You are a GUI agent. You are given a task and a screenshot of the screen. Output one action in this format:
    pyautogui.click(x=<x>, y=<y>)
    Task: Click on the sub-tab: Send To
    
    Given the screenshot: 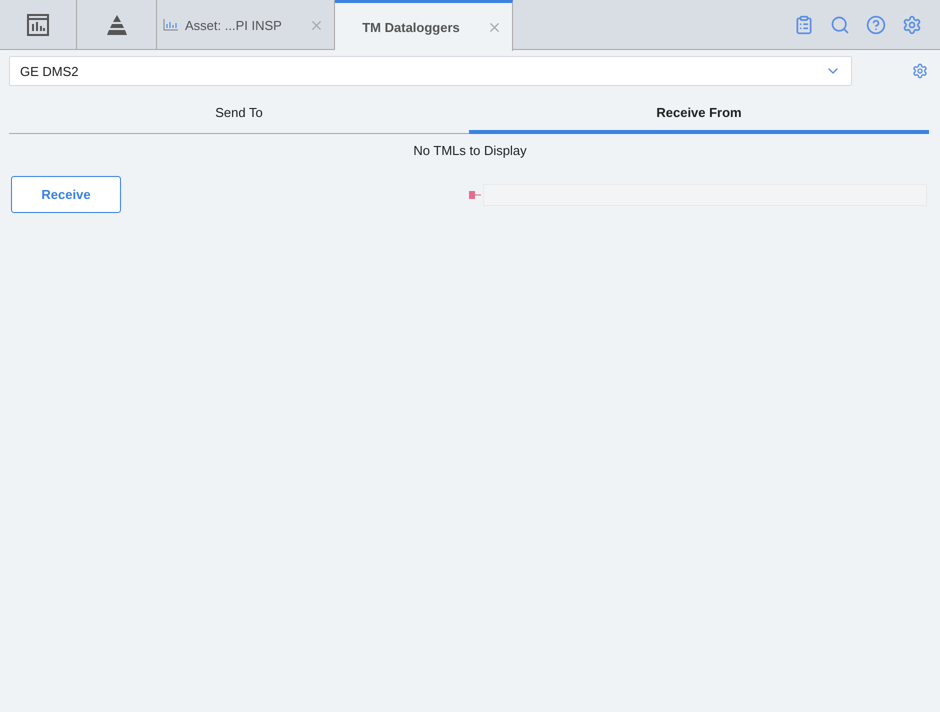 What is the action you would take?
    pyautogui.click(x=239, y=118)
    